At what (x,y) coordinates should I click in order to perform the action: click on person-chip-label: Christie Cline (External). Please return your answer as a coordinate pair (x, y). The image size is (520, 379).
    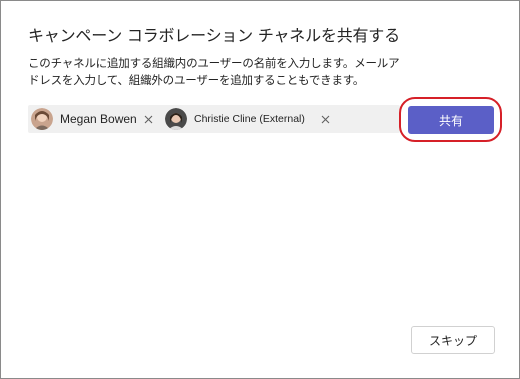
    Looking at the image, I should click on (249, 119).